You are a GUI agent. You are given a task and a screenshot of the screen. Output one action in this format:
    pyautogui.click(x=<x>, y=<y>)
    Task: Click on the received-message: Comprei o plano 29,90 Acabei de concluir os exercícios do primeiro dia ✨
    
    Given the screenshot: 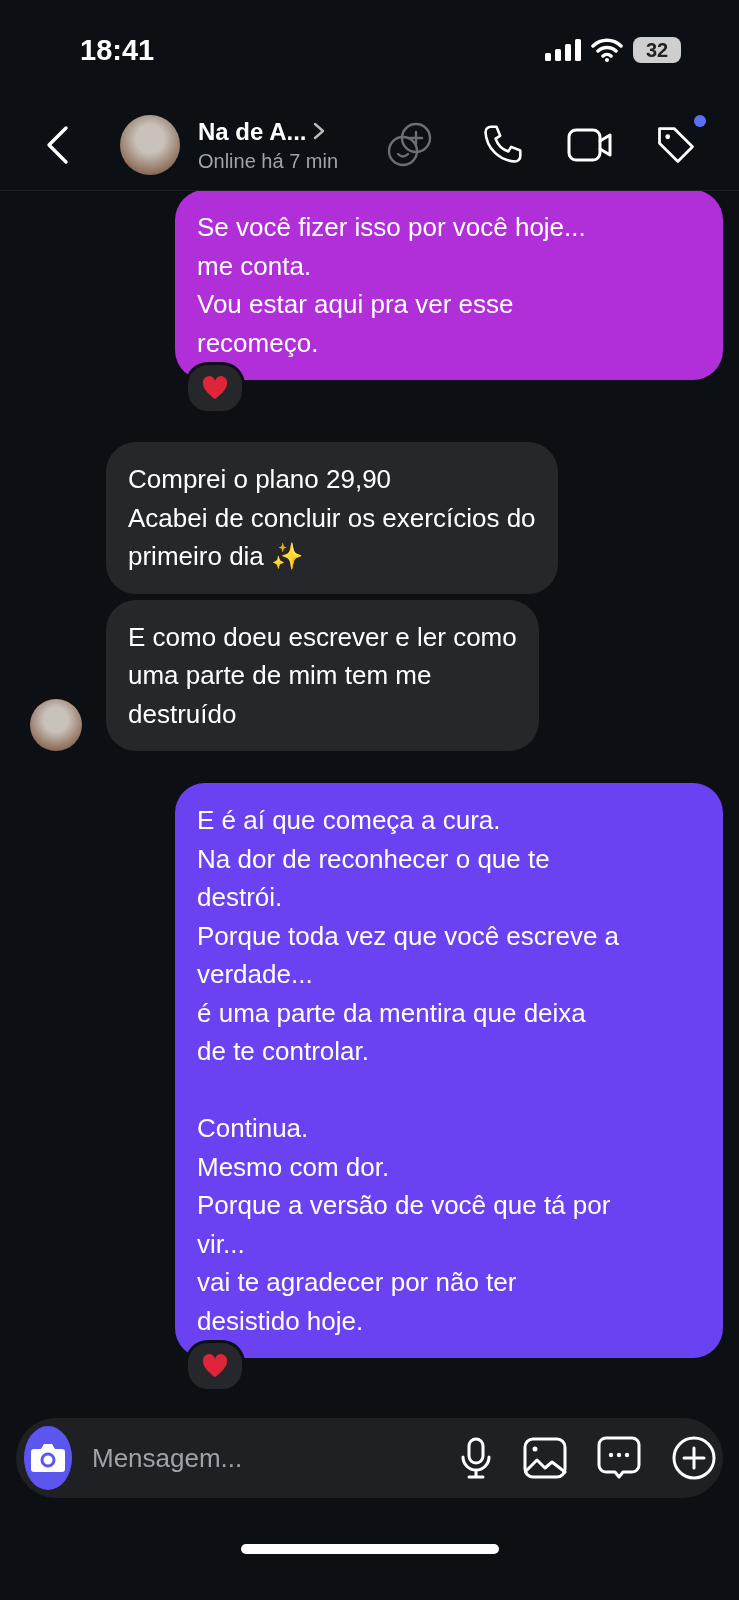 What is the action you would take?
    pyautogui.click(x=332, y=518)
    